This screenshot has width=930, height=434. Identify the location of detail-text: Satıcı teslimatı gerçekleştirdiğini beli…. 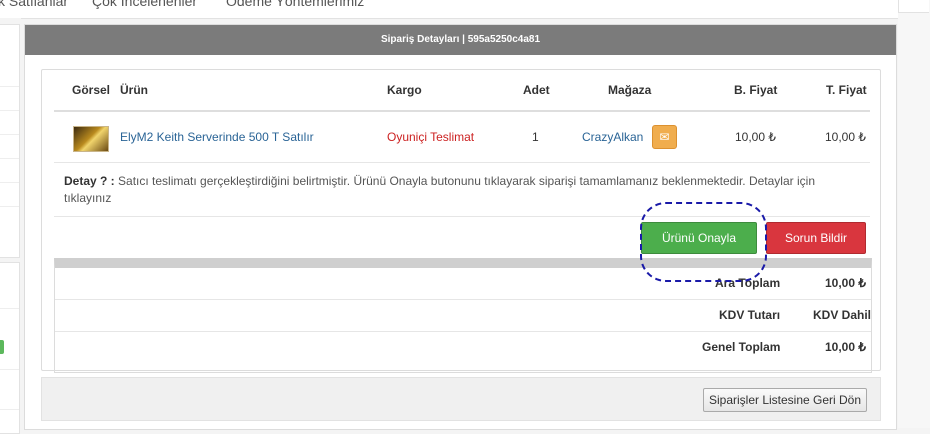
(439, 189).